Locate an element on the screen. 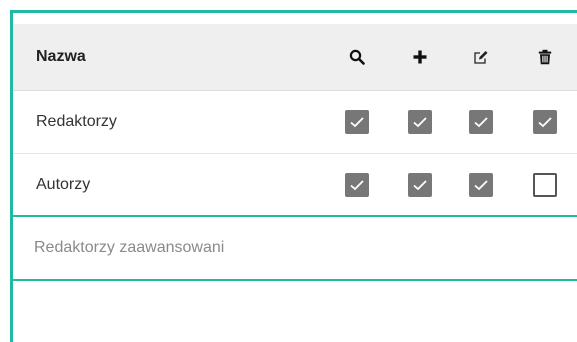 The width and height of the screenshot is (577, 342). trash-icon is located at coordinates (545, 57).